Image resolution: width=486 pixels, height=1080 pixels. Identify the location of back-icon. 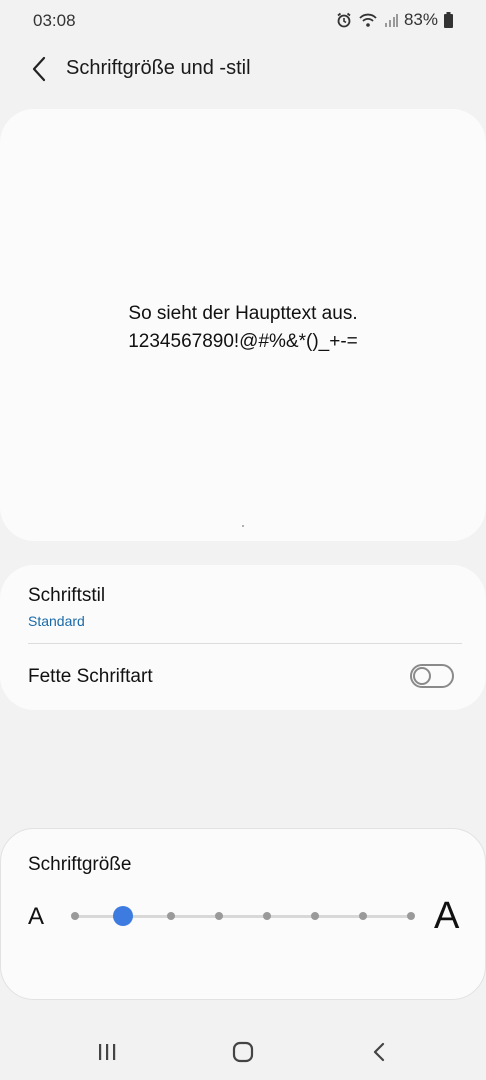
(379, 1052).